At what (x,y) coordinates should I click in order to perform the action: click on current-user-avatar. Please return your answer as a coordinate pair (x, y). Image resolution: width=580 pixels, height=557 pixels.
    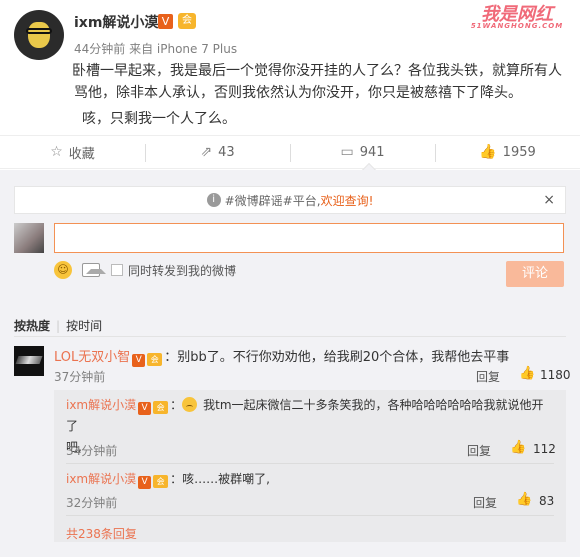
    Looking at the image, I should click on (29, 238).